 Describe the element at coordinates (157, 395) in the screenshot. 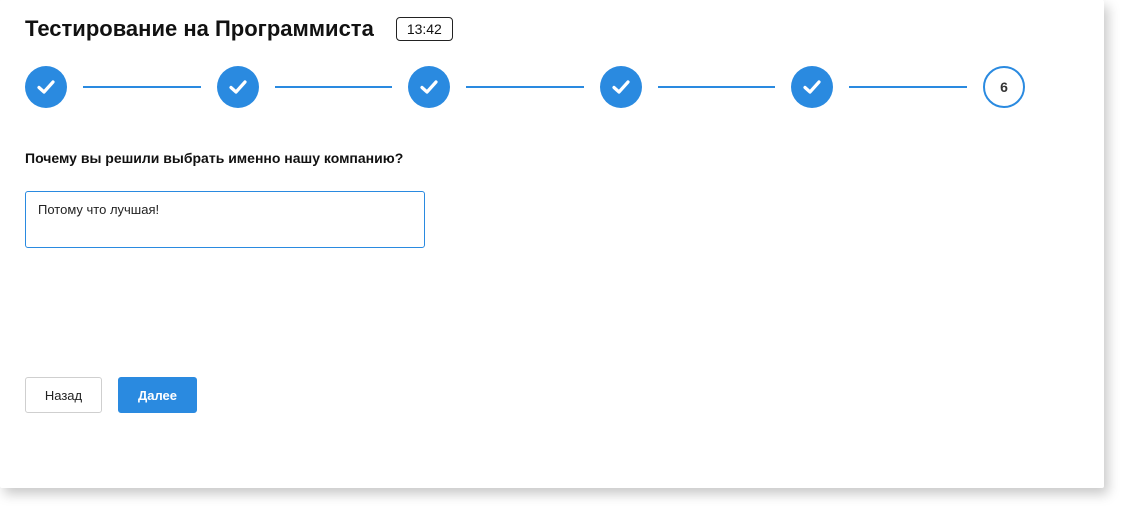

I see `next-button: Далее` at that location.